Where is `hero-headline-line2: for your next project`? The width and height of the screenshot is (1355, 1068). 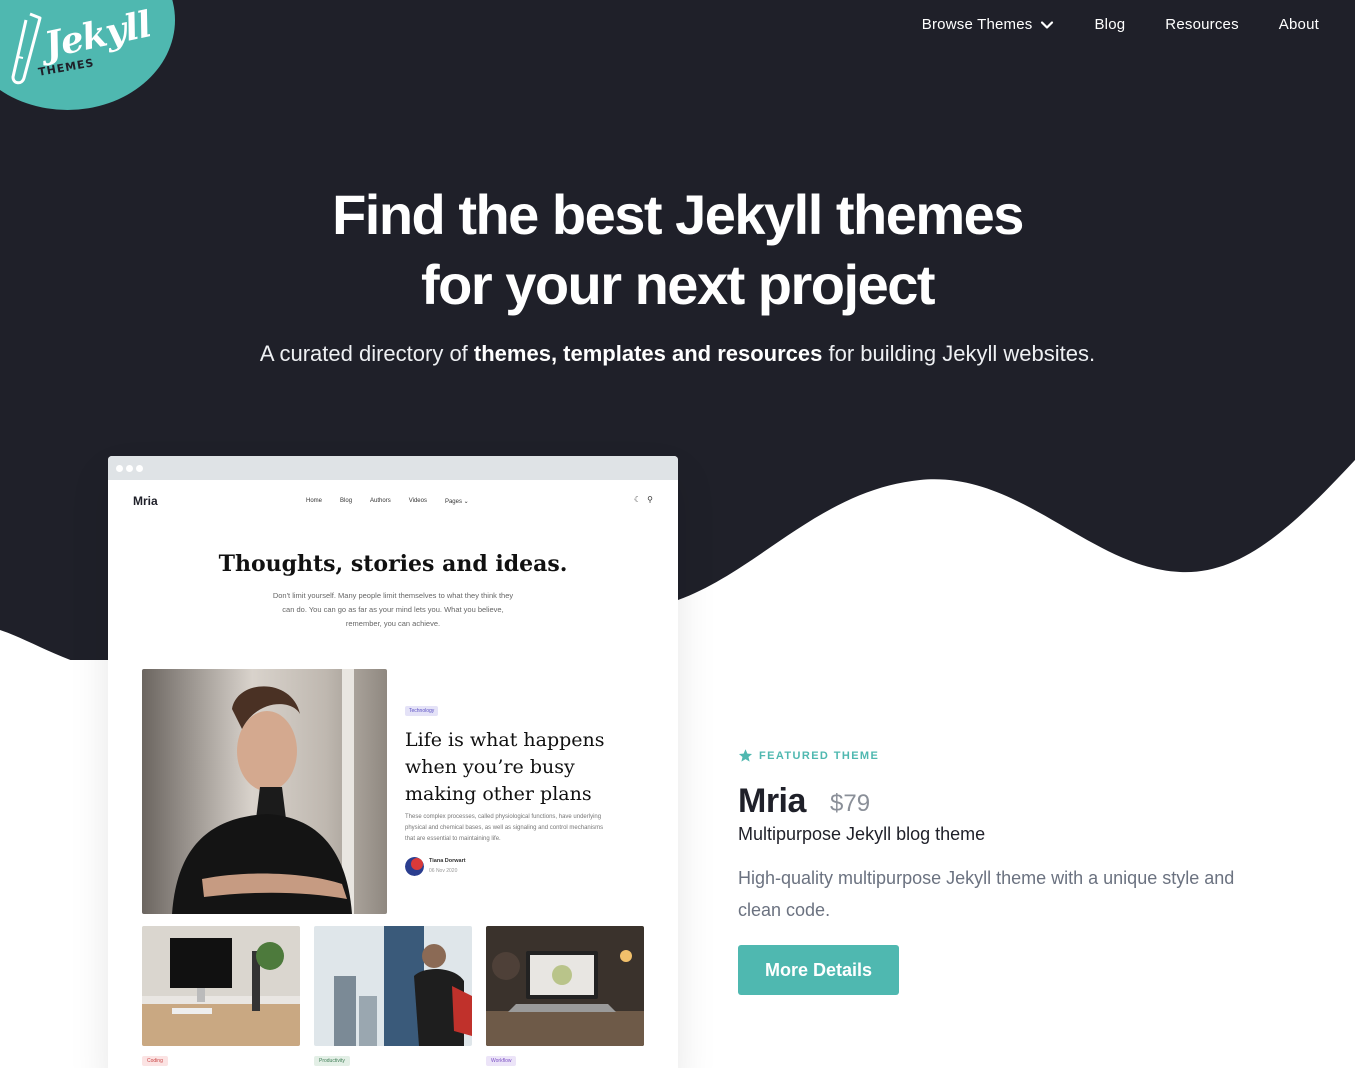
hero-headline-line2: for your next project is located at coordinates (678, 284).